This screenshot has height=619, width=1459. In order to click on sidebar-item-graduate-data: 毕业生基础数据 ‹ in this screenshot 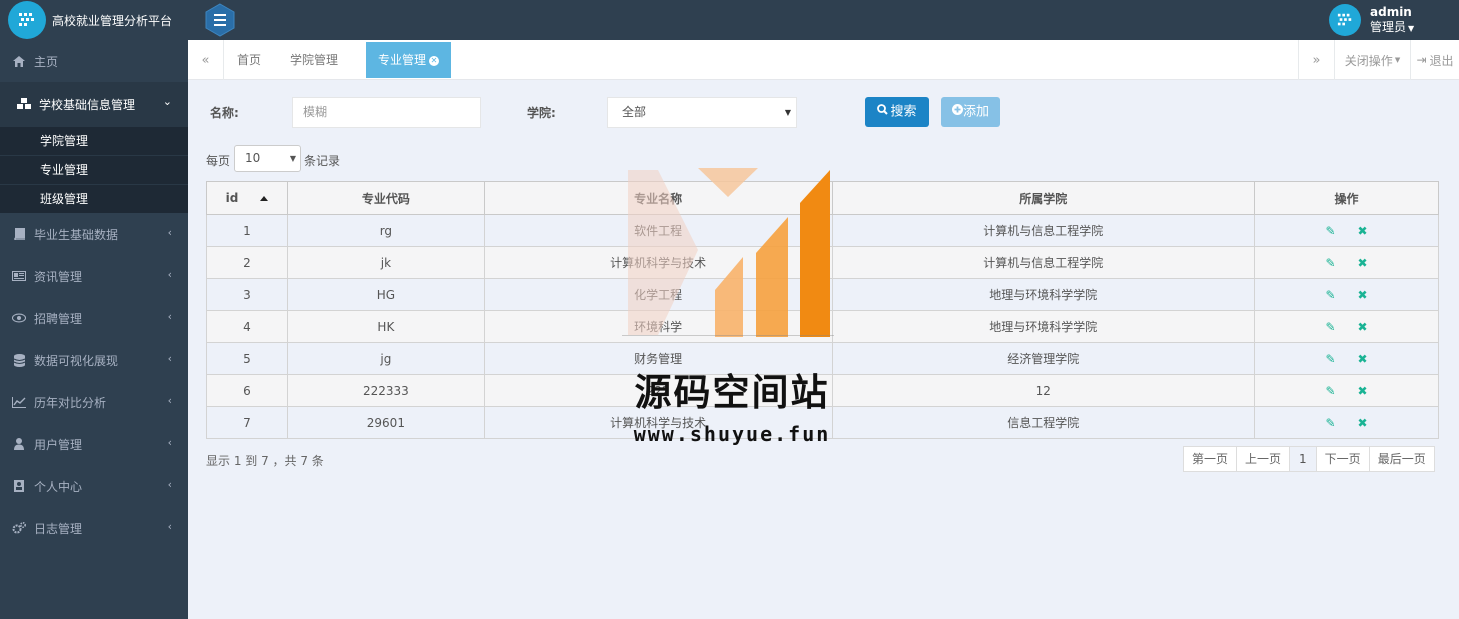, I will do `click(94, 234)`.